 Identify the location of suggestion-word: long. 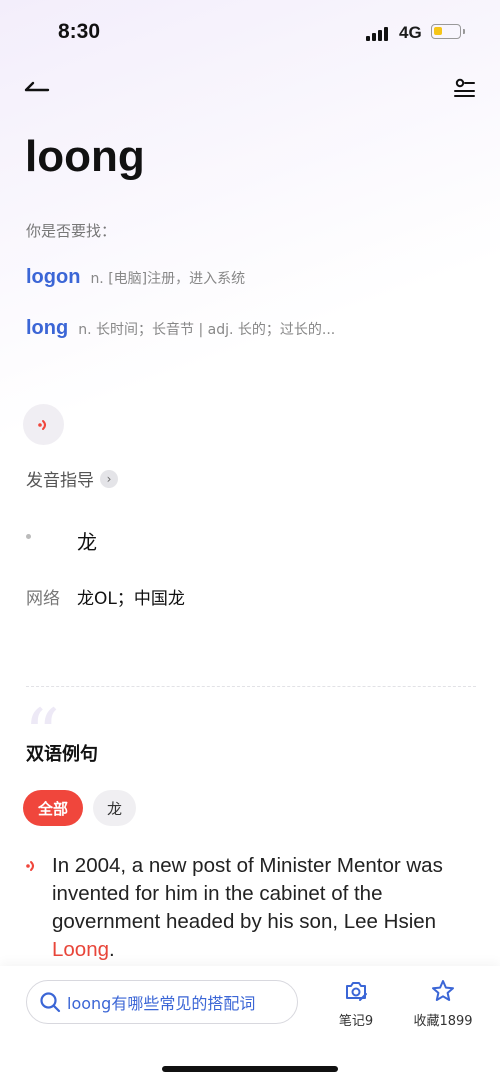
(47, 328).